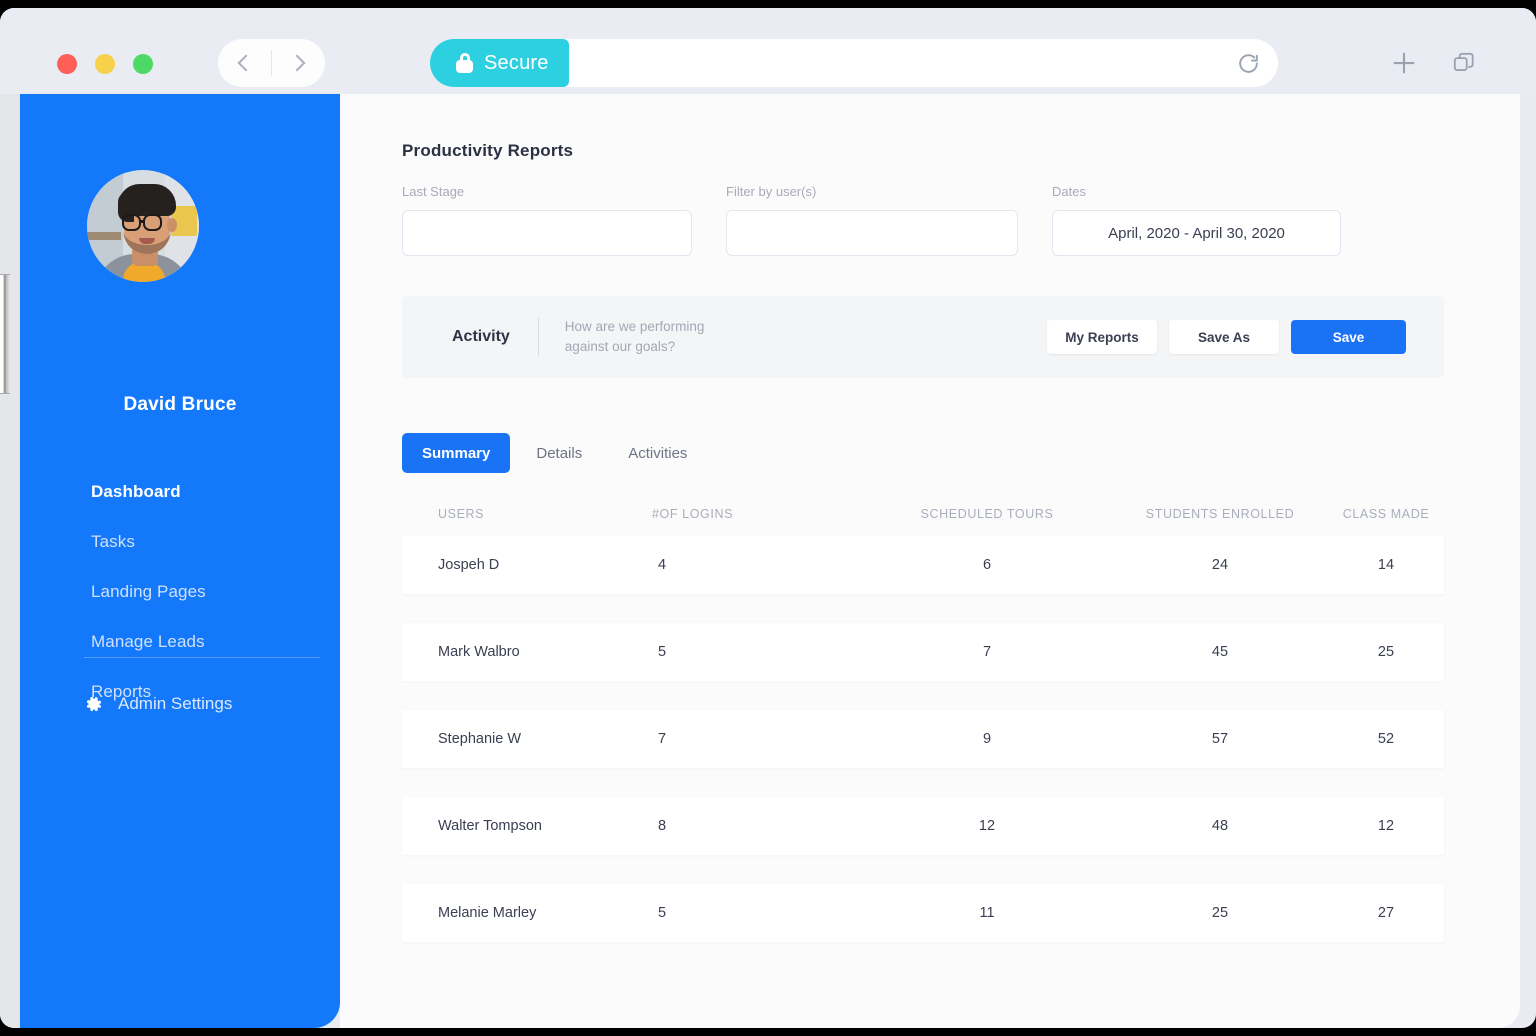 Image resolution: width=1536 pixels, height=1036 pixels. I want to click on navigation-buttons, so click(271, 63).